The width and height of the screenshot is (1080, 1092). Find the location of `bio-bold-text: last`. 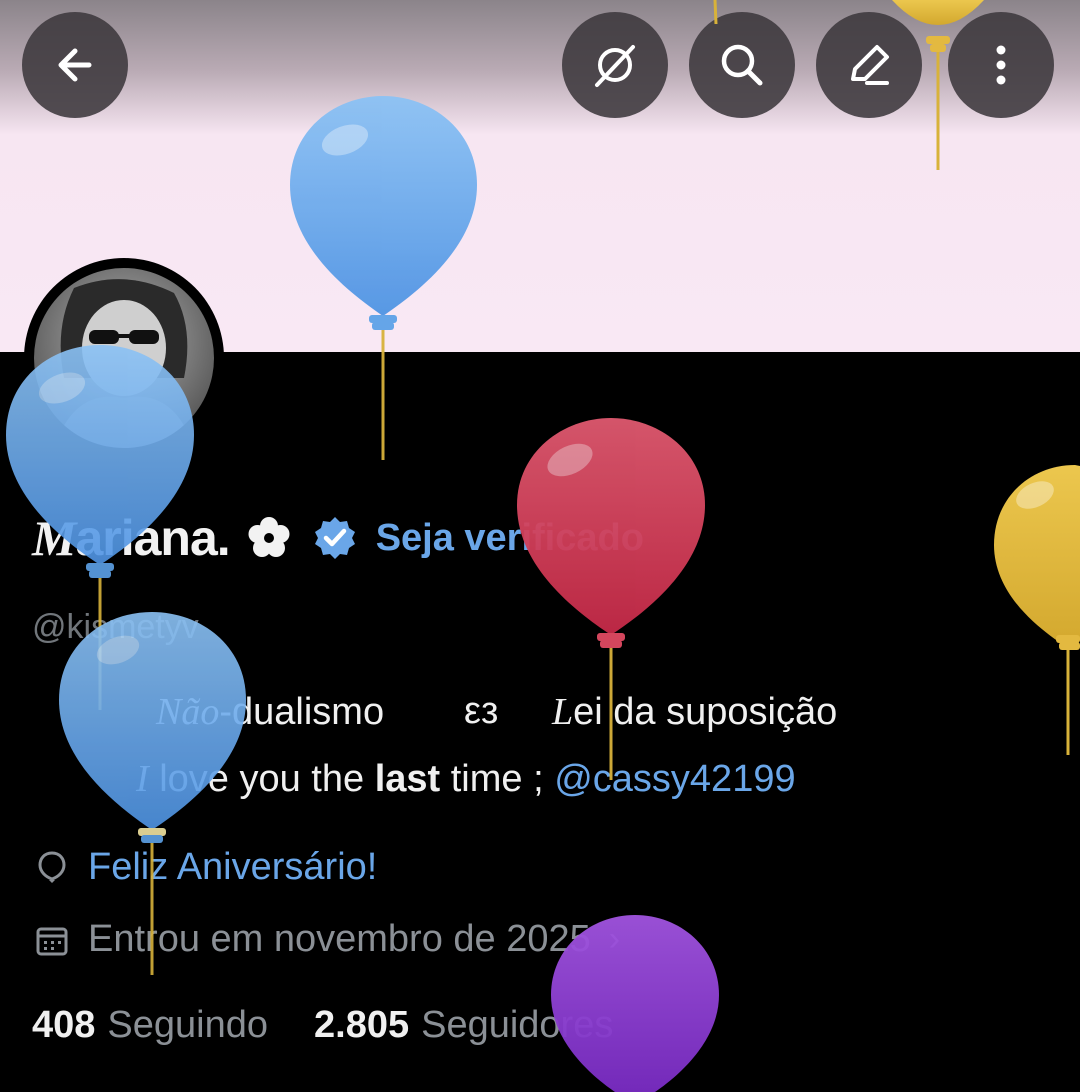

bio-bold-text: last is located at coordinates (407, 779).